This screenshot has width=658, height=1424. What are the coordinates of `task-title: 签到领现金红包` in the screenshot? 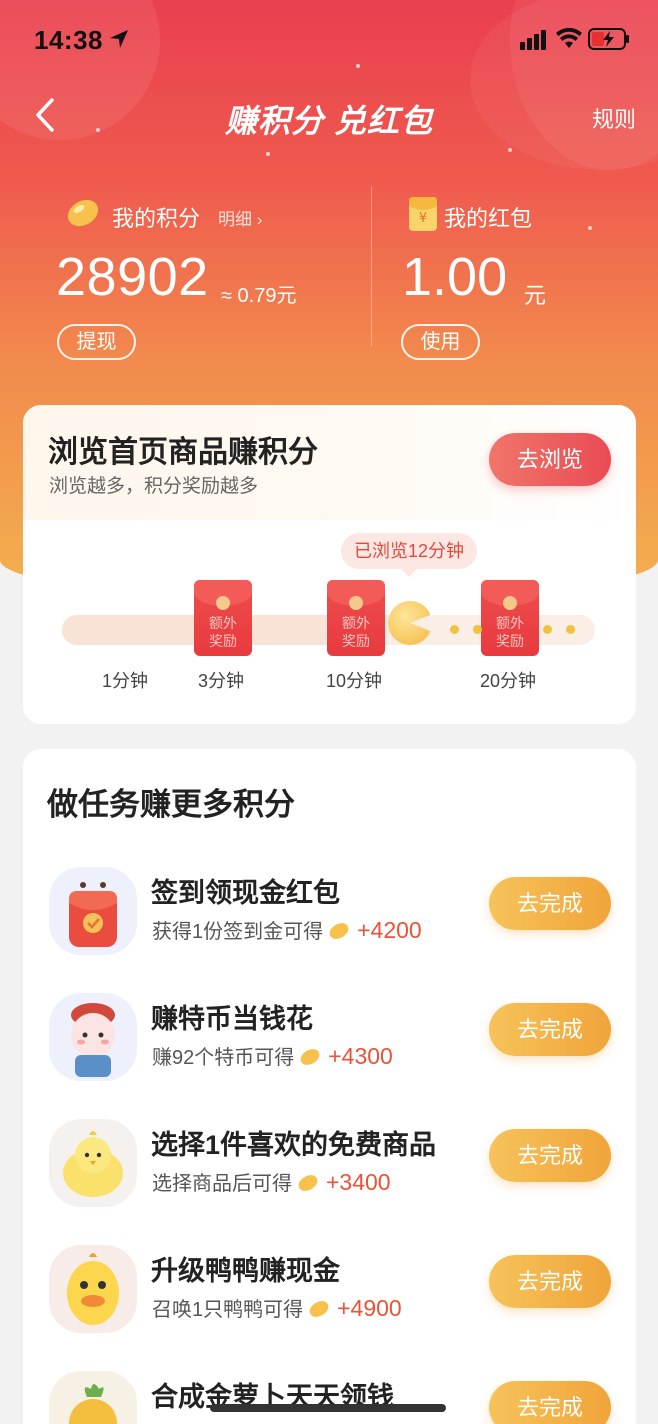 It's located at (245, 893).